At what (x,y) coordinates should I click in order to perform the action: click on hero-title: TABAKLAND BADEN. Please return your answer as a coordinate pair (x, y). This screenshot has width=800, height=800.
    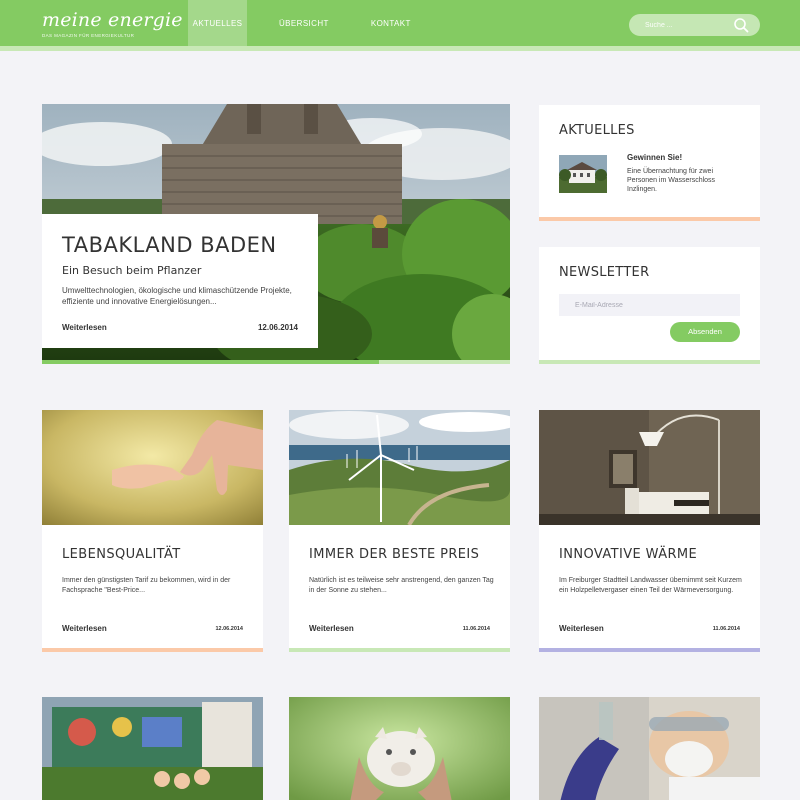
    Looking at the image, I should click on (169, 245).